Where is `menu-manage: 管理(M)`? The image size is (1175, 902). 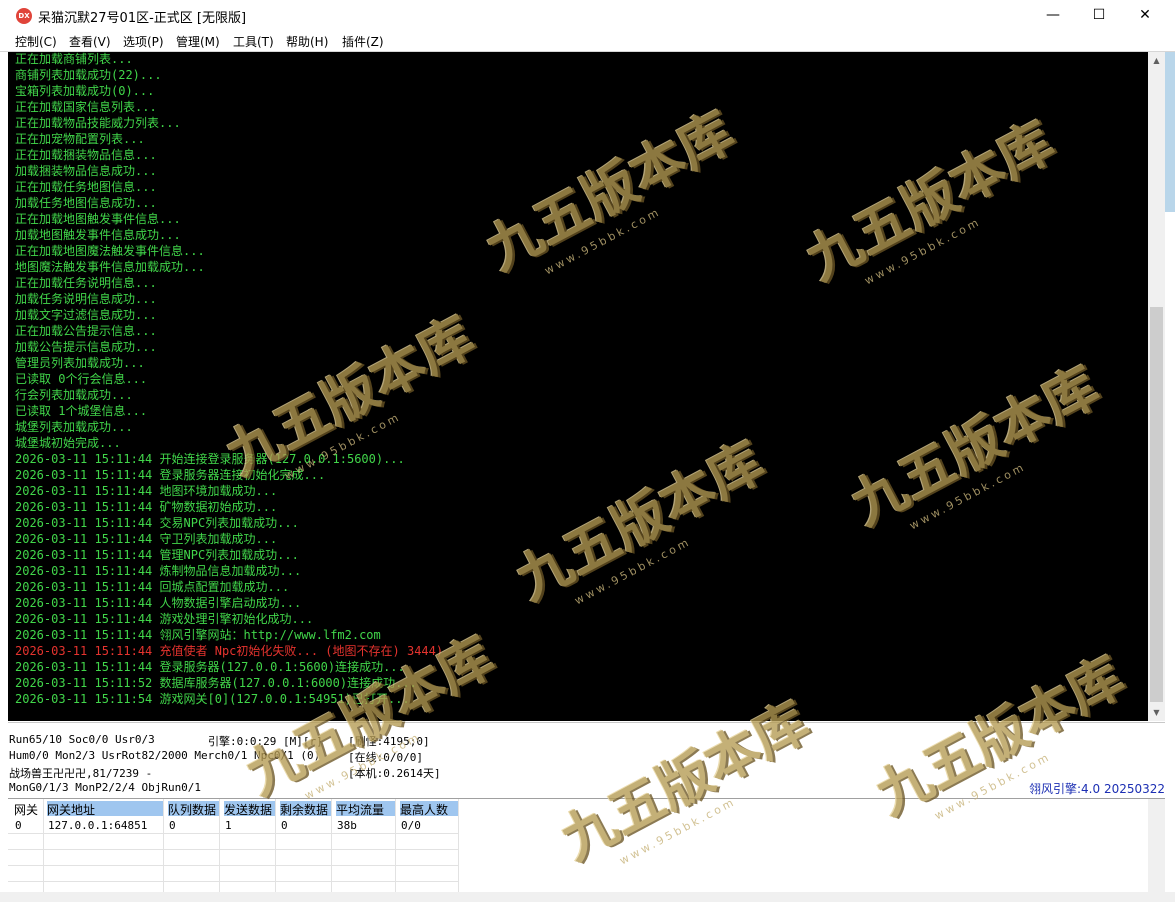
menu-manage: 管理(M) is located at coordinates (198, 41).